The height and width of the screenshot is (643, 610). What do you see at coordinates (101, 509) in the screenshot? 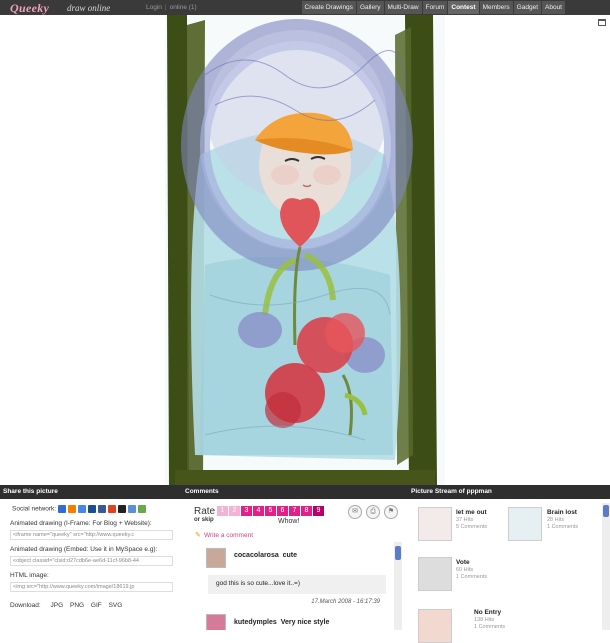
I see `facebook-icon` at bounding box center [101, 509].